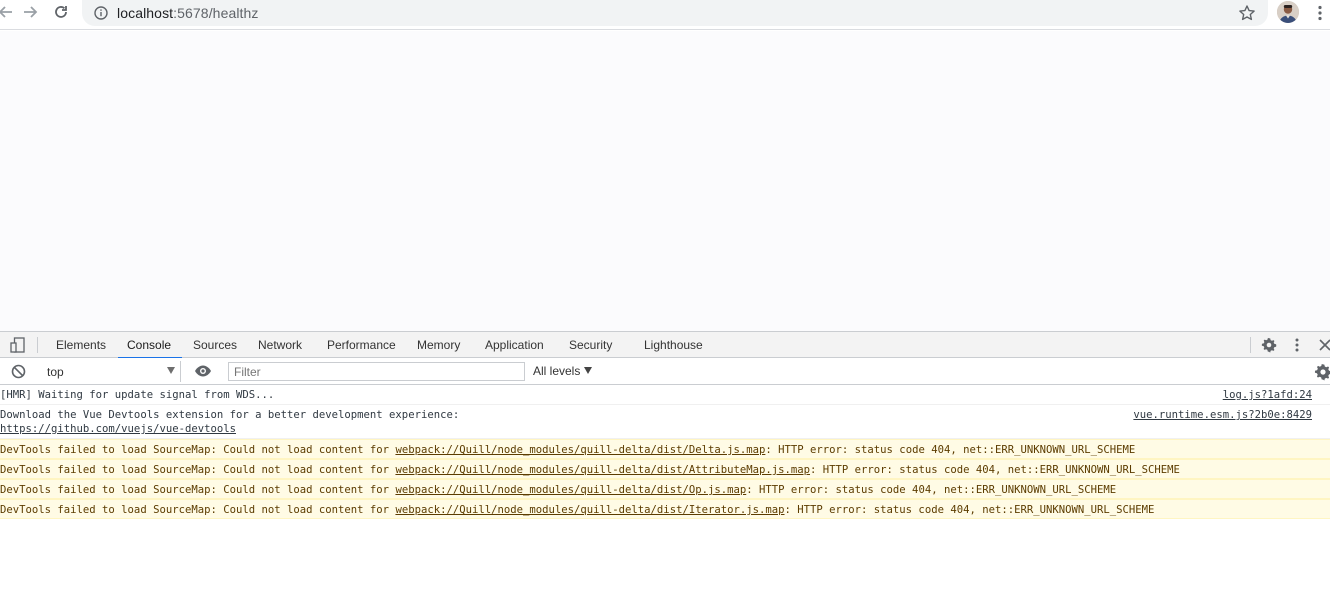 The width and height of the screenshot is (1330, 604). I want to click on tab-network: Network, so click(280, 345).